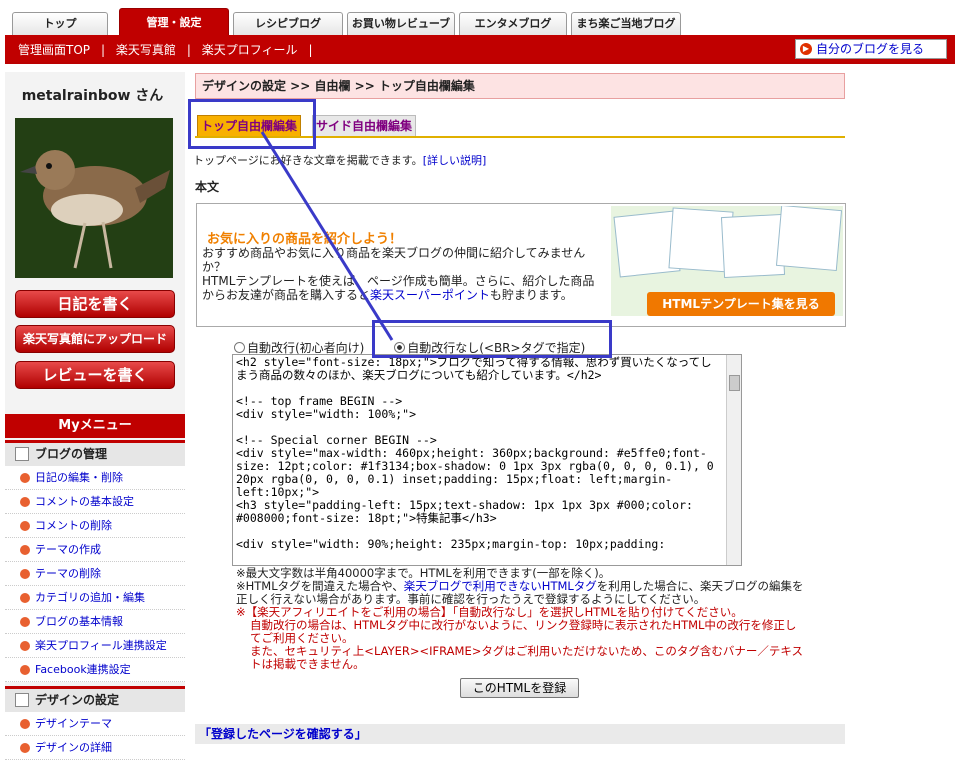 This screenshot has height=760, width=974. Describe the element at coordinates (492, 339) in the screenshot. I see `highlight-box-radio` at that location.